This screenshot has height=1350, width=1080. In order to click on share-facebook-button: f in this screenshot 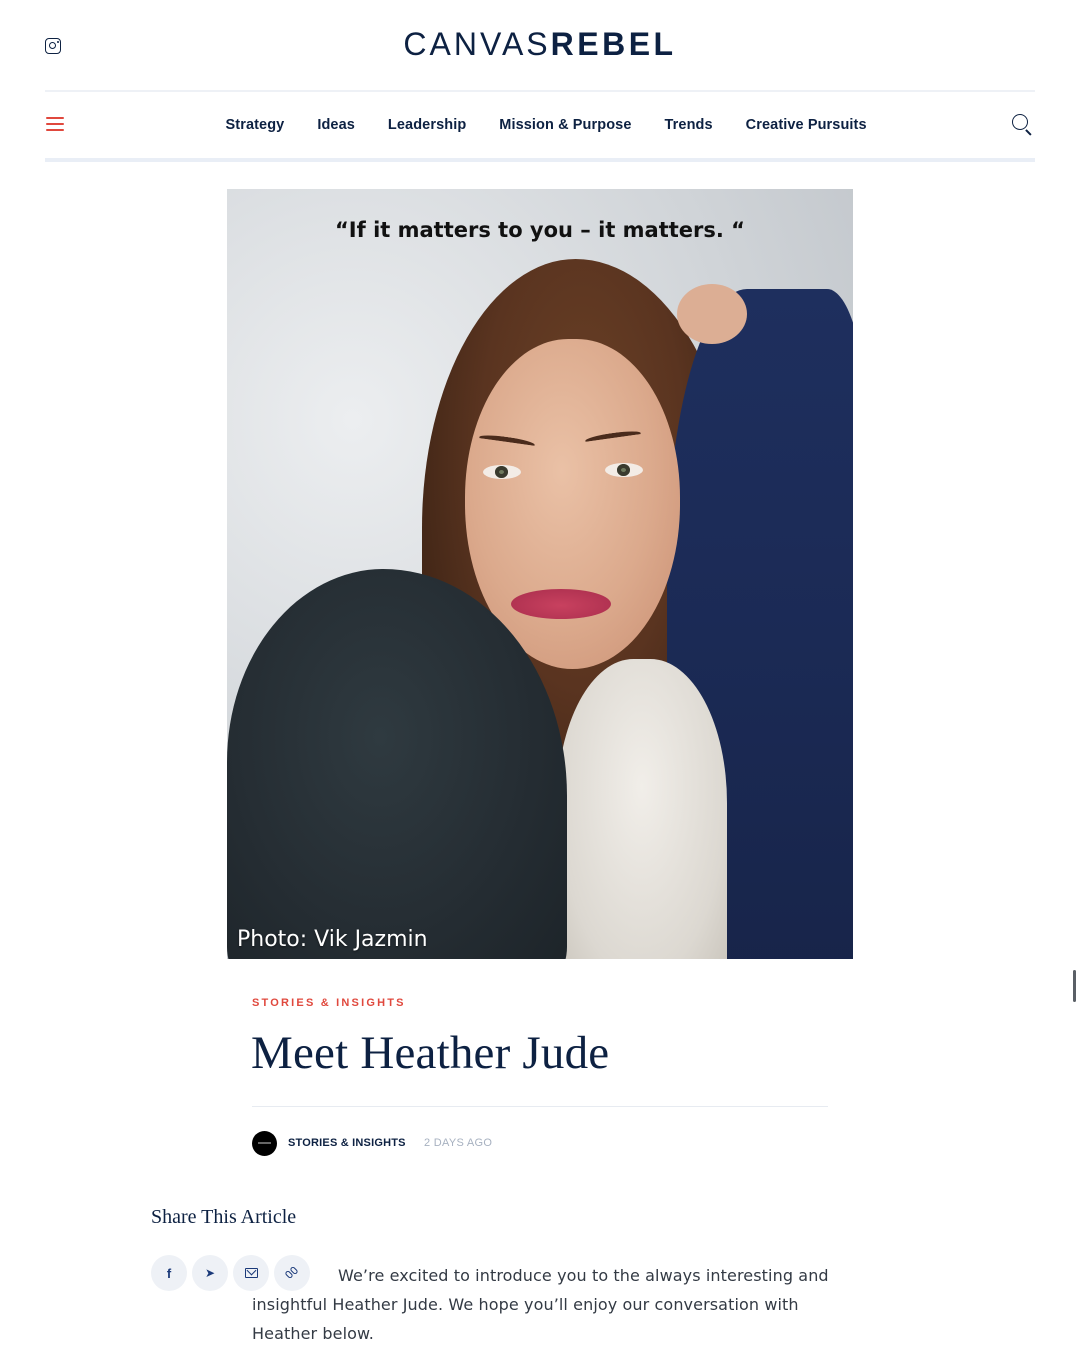, I will do `click(169, 1273)`.